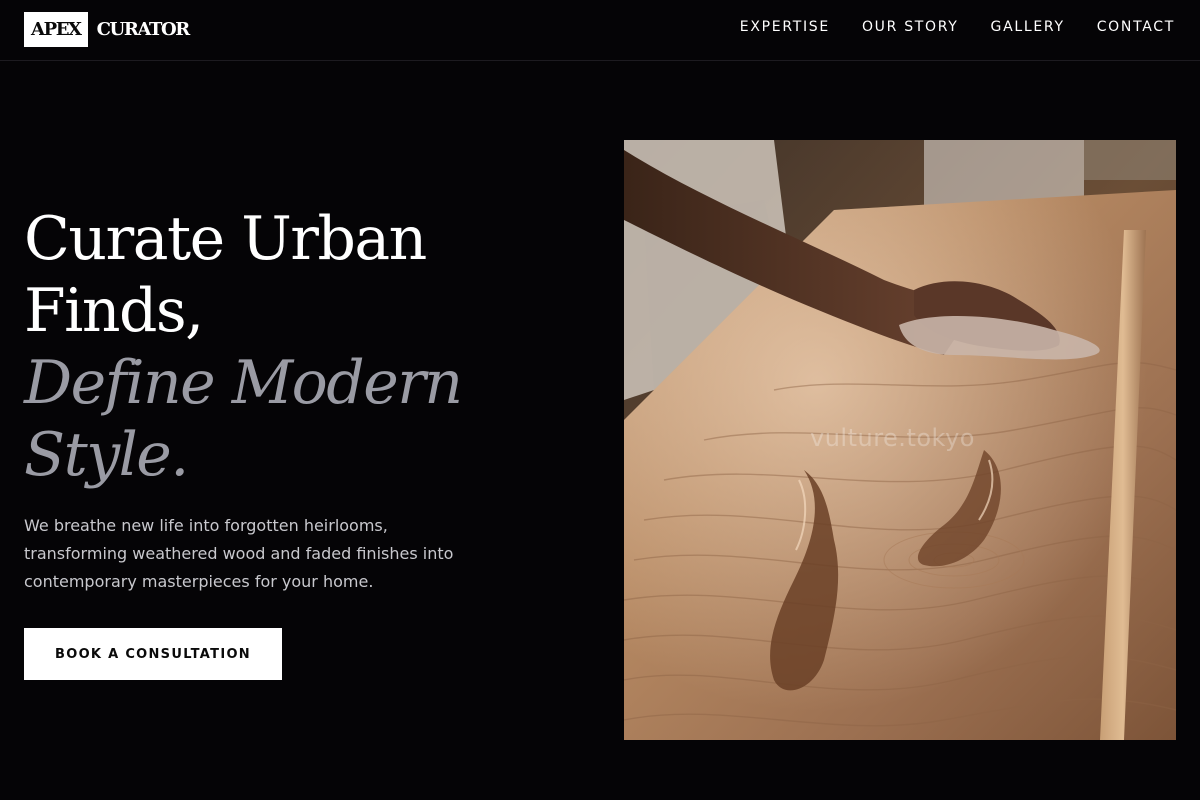 Image resolution: width=1200 pixels, height=800 pixels. What do you see at coordinates (1136, 27) in the screenshot?
I see `nav-link-contact: CONTACT` at bounding box center [1136, 27].